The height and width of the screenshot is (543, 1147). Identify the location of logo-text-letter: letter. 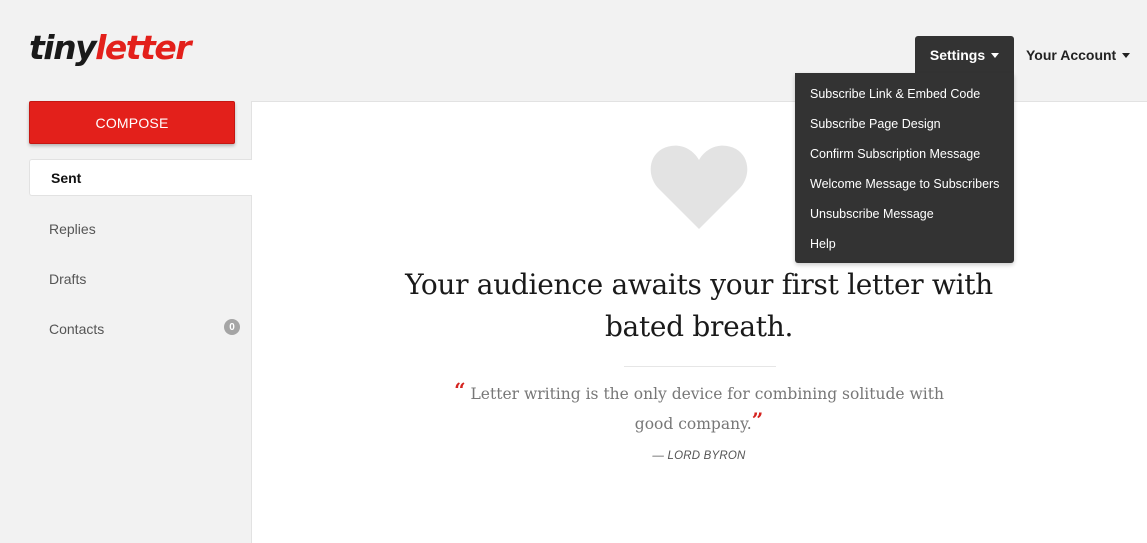
(143, 47).